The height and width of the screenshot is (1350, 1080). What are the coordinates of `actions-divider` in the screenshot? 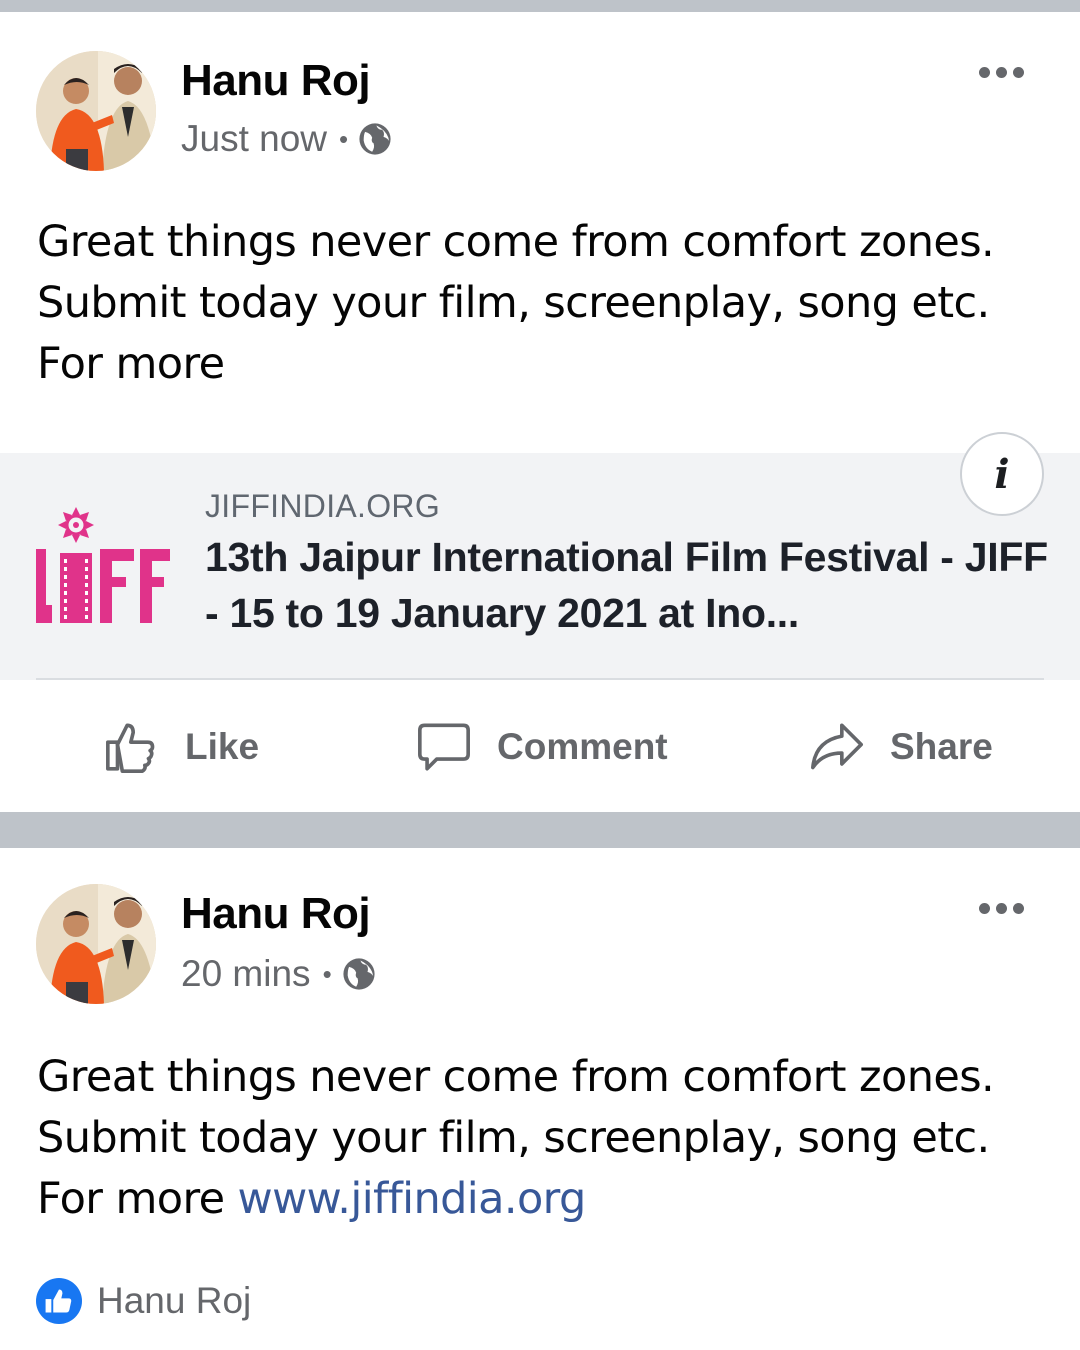 It's located at (540, 679).